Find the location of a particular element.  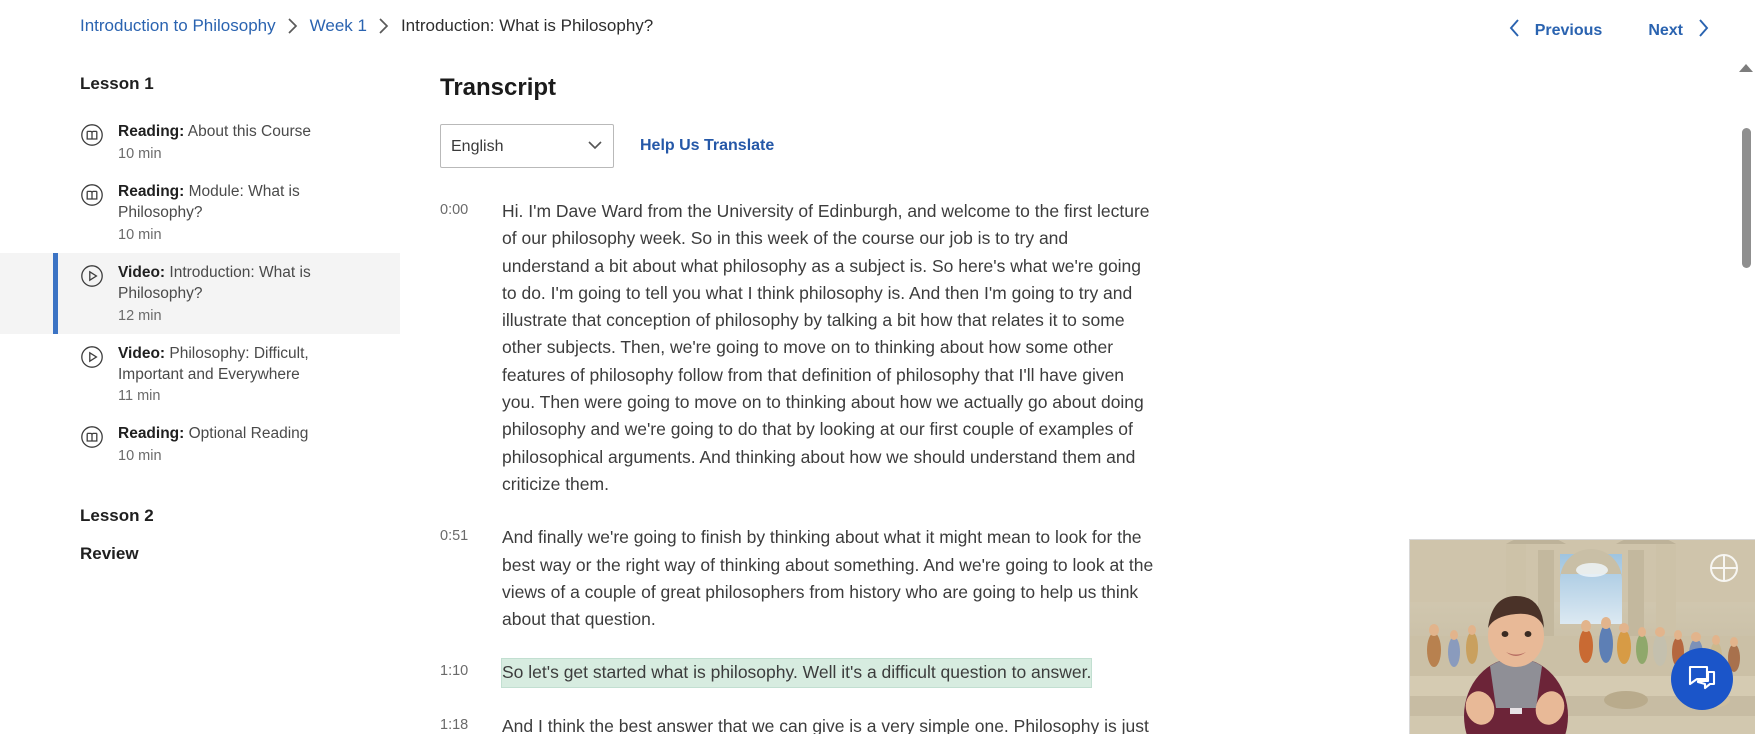

chat-button is located at coordinates (1702, 679).